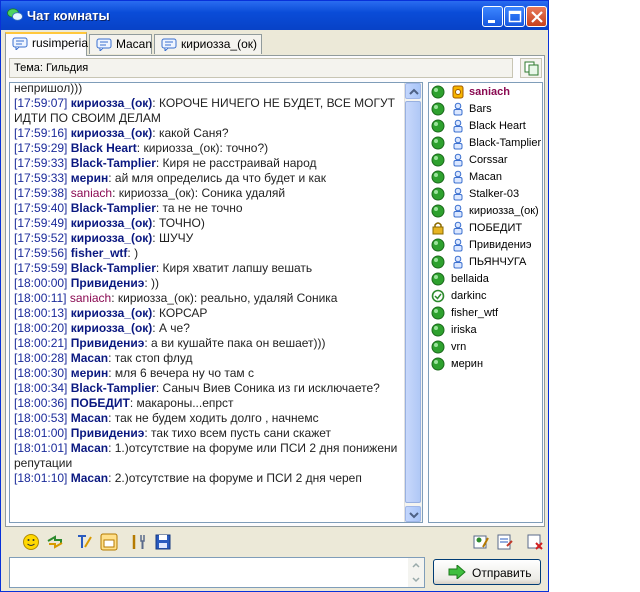 The width and height of the screenshot is (640, 592). Describe the element at coordinates (531, 68) in the screenshot. I see `copy-topic-button` at that location.